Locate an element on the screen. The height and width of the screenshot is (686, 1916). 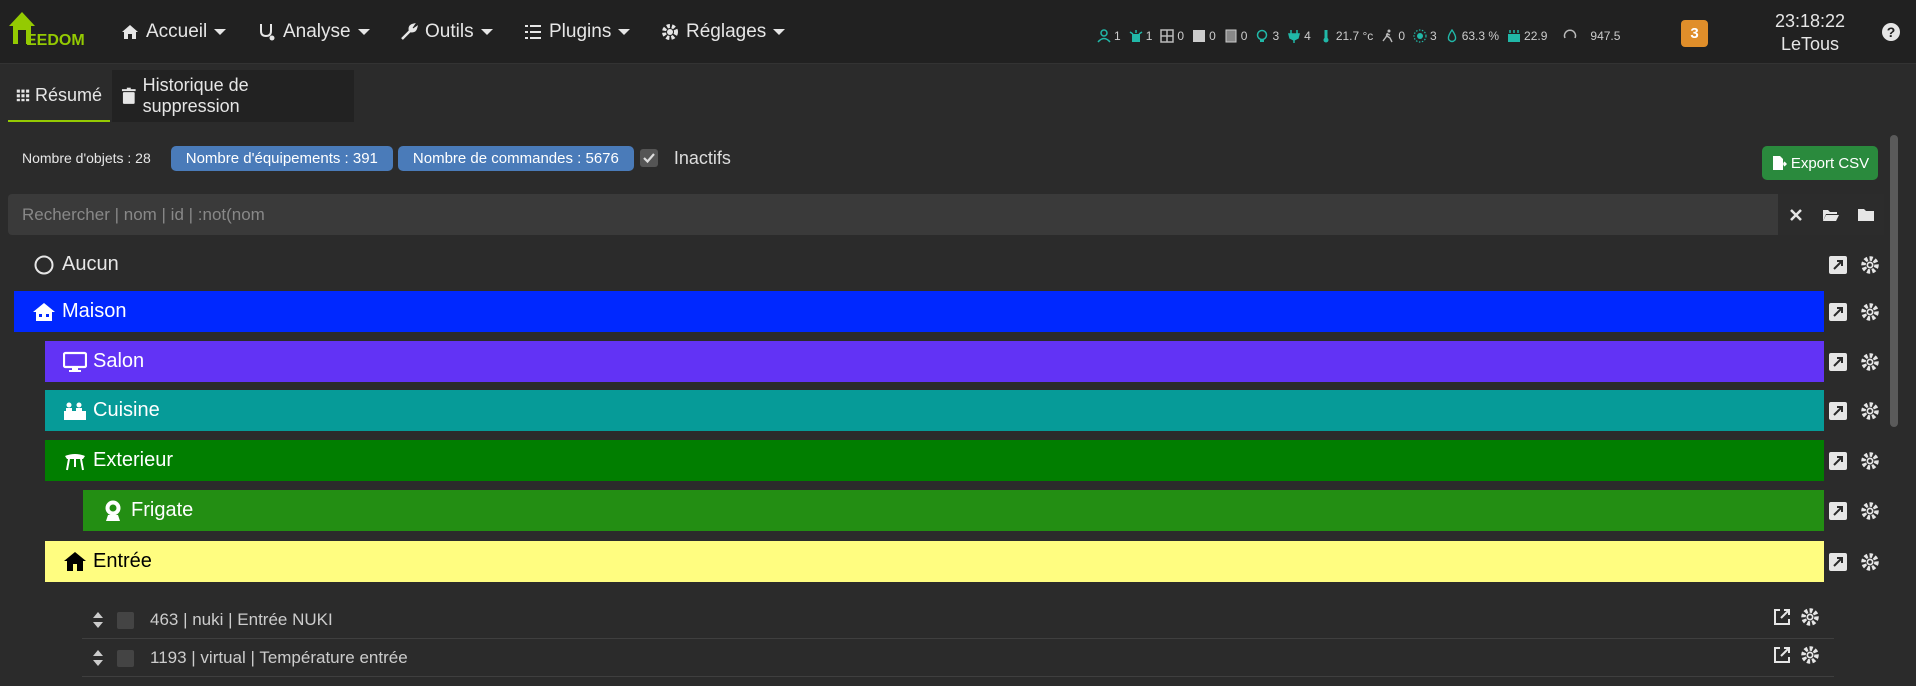
object-row-salon: Salon is located at coordinates (934, 361).